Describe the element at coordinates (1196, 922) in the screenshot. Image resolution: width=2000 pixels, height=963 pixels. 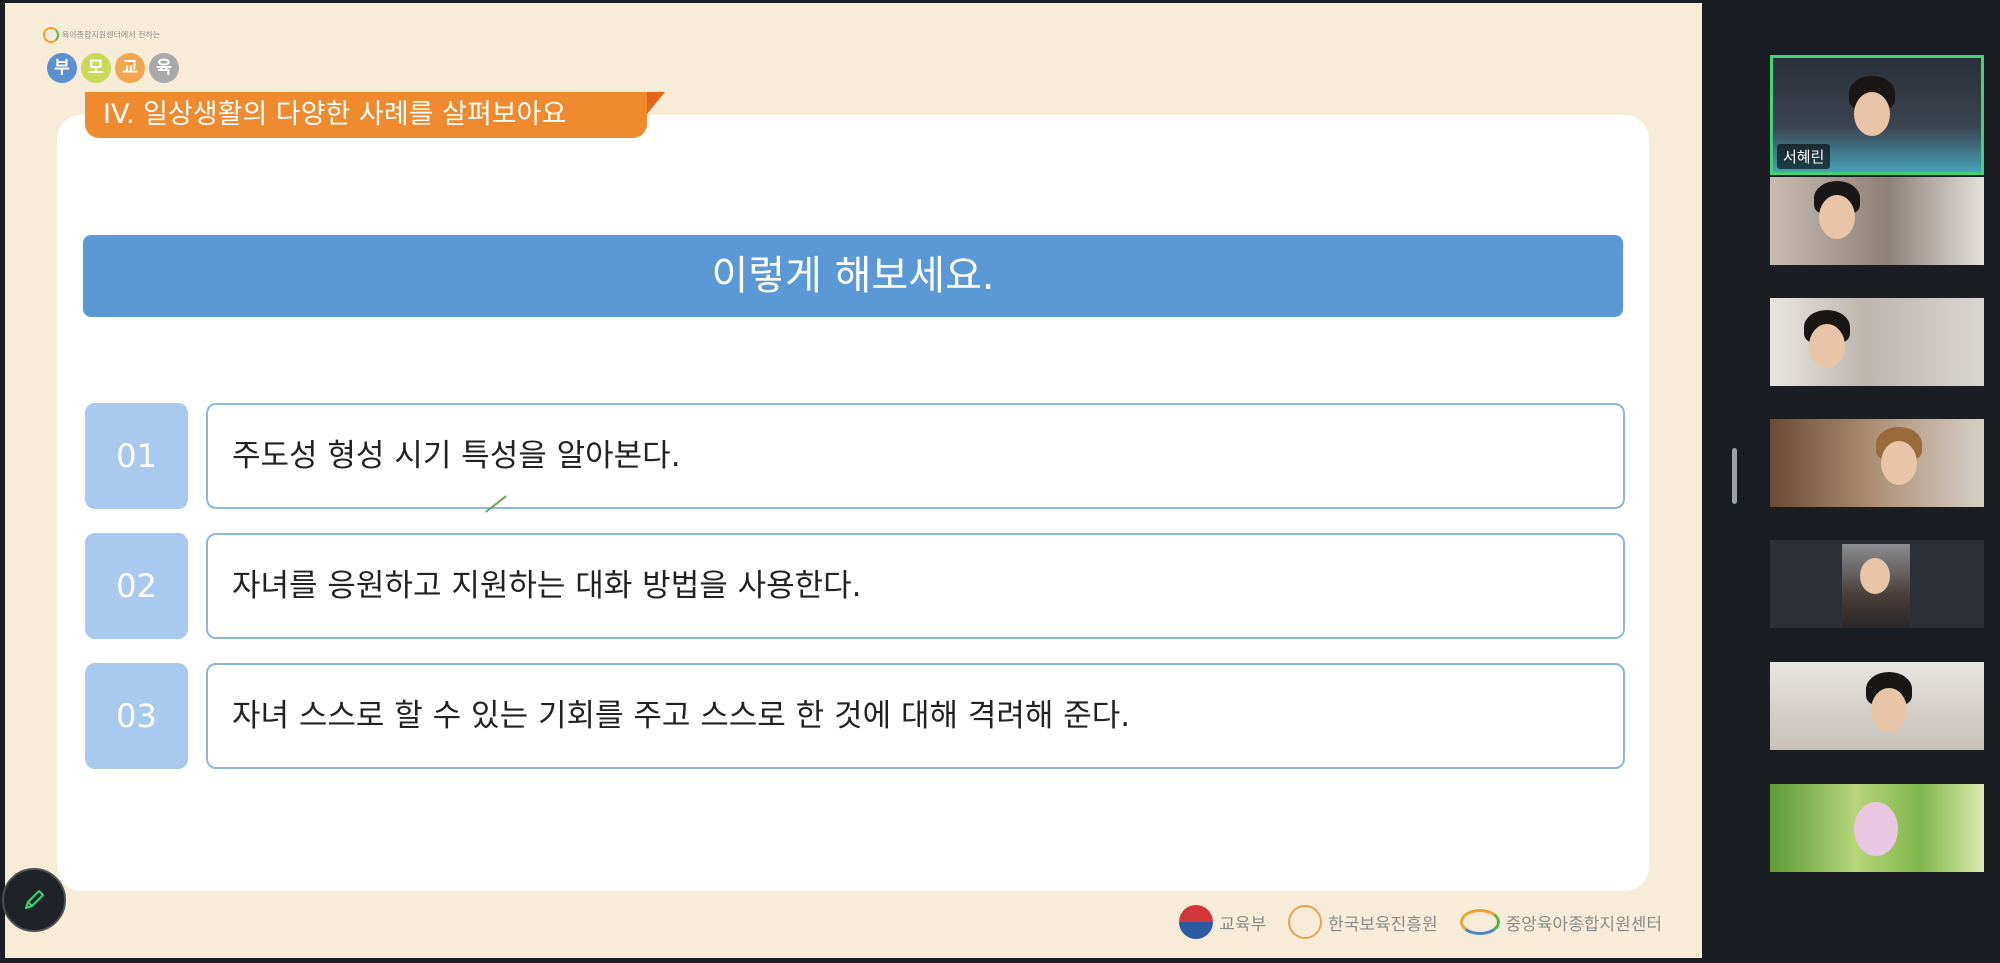
I see `taegeuk-logo-icon` at that location.